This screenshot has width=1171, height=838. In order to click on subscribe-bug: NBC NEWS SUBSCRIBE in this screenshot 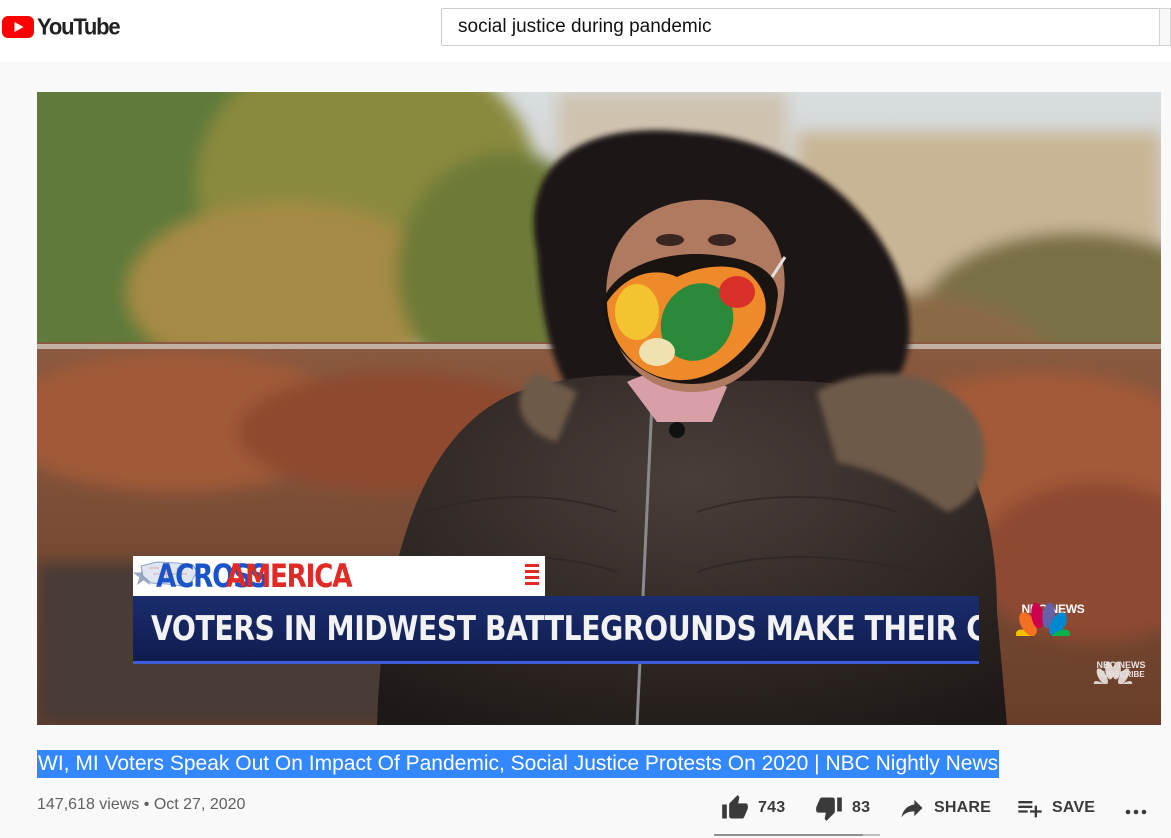, I will do `click(1121, 672)`.